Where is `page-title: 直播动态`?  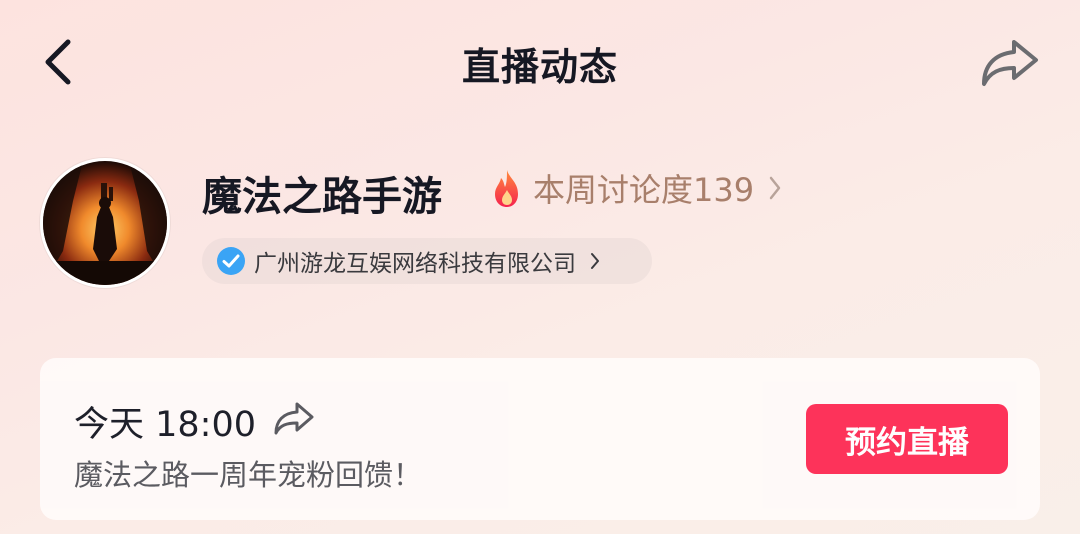
page-title: 直播动态 is located at coordinates (539, 67).